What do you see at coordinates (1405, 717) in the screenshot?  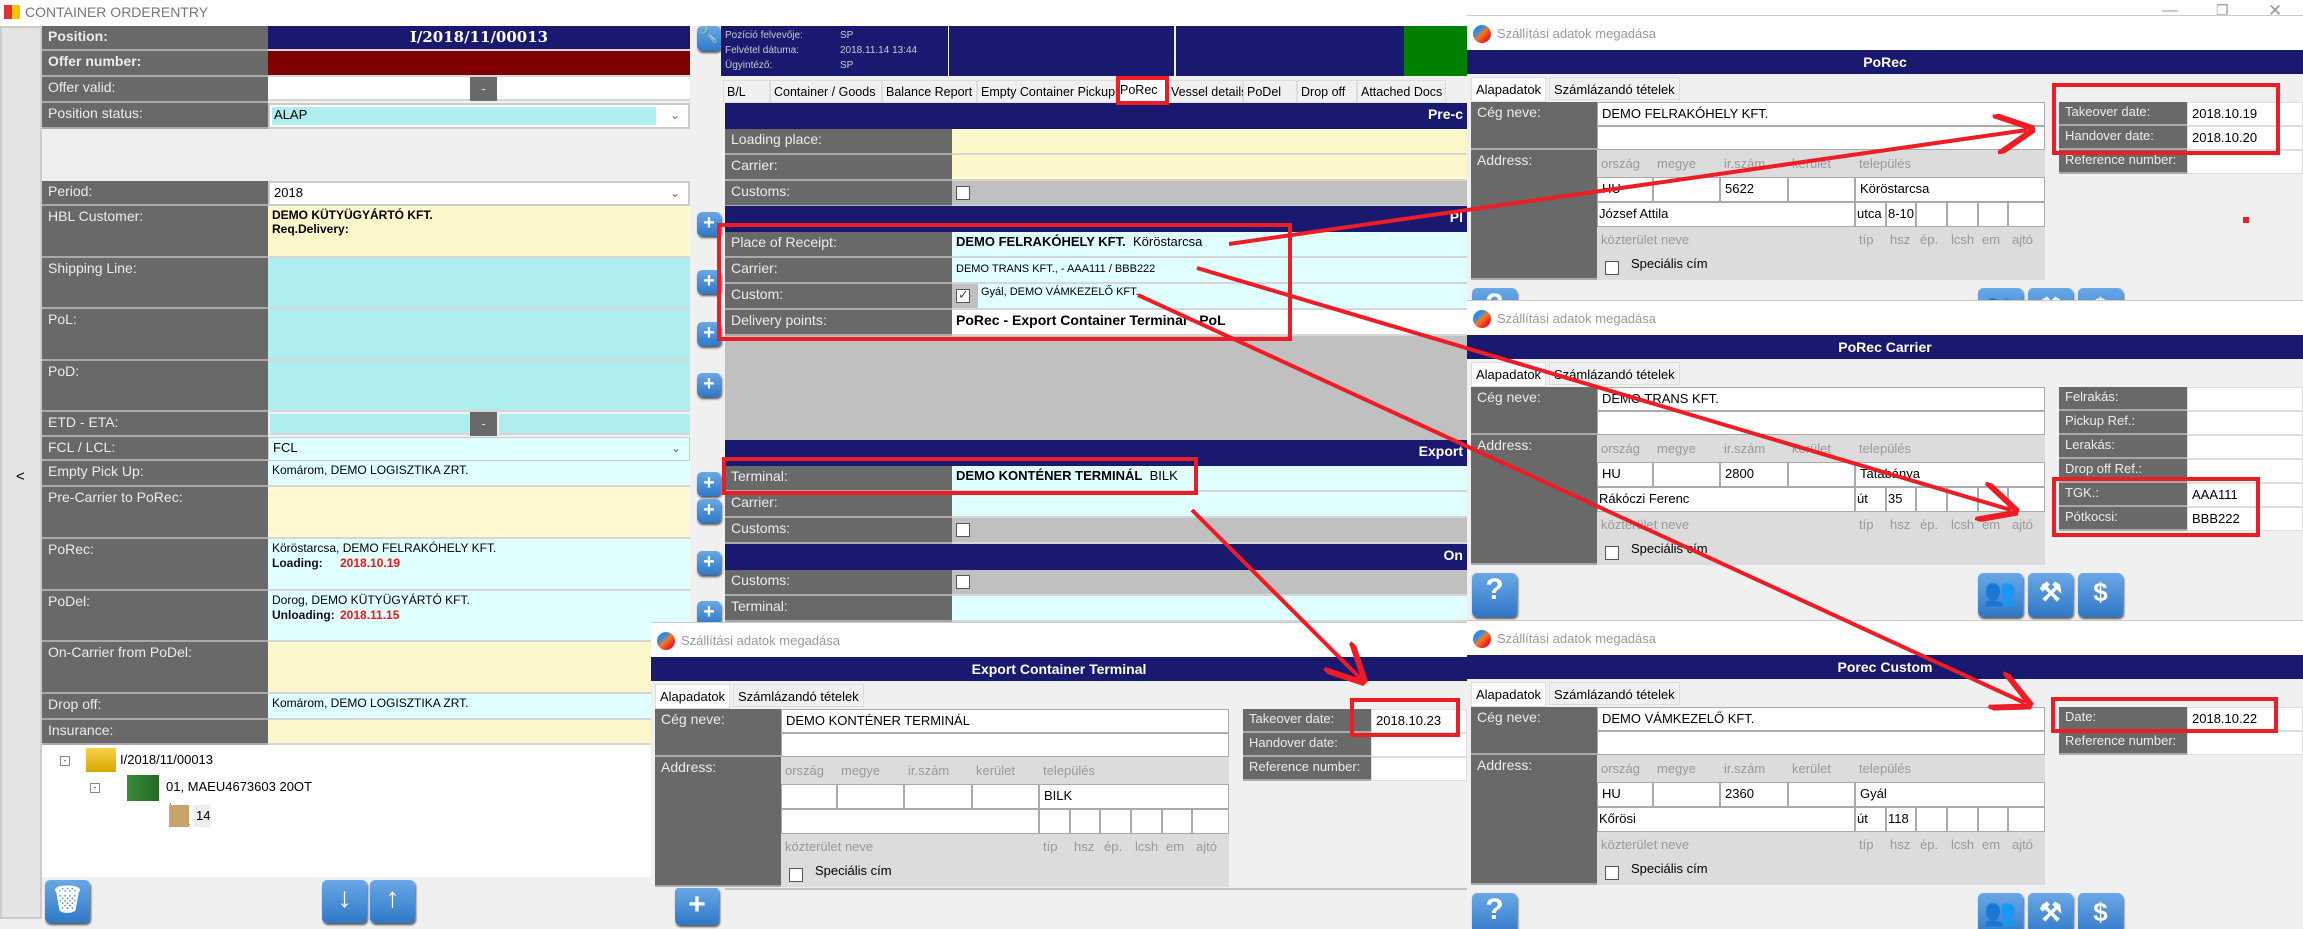 I see `highlight-terminal-date` at bounding box center [1405, 717].